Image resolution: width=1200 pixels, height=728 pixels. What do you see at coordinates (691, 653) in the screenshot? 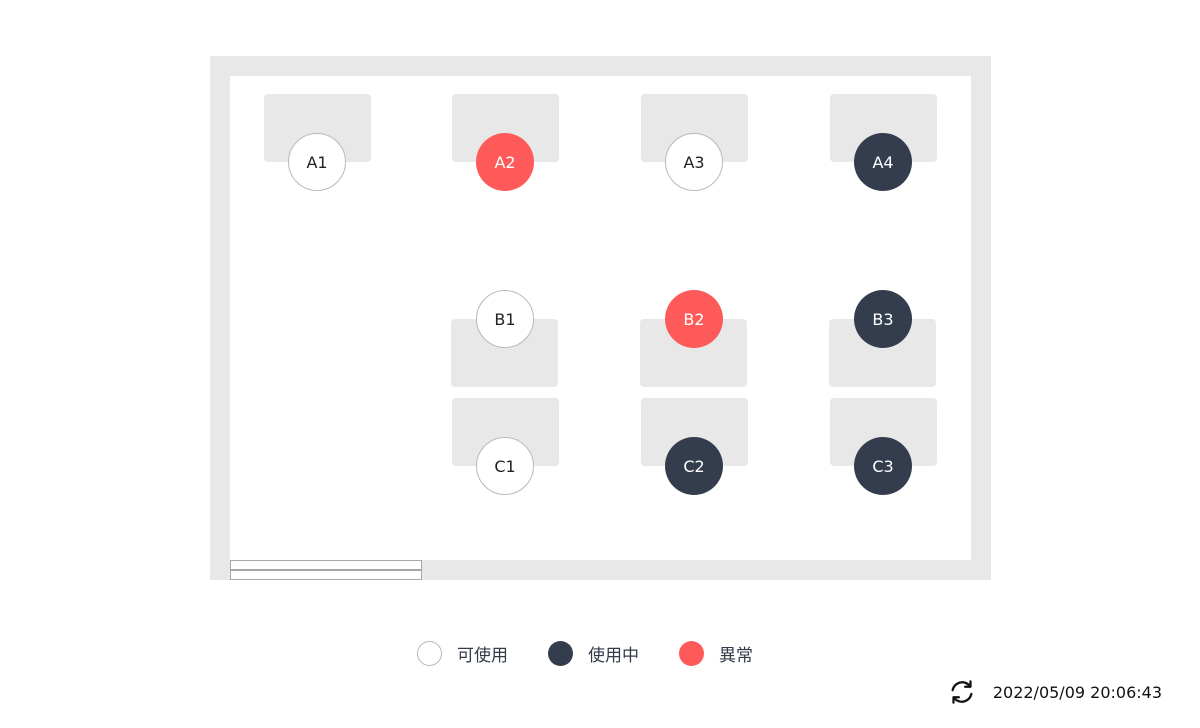
I see `error-dot-icon` at bounding box center [691, 653].